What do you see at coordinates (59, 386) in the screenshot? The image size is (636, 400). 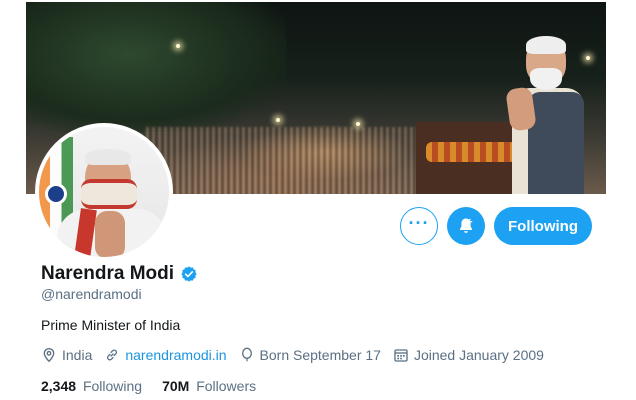 I see `following-count: 2,348` at bounding box center [59, 386].